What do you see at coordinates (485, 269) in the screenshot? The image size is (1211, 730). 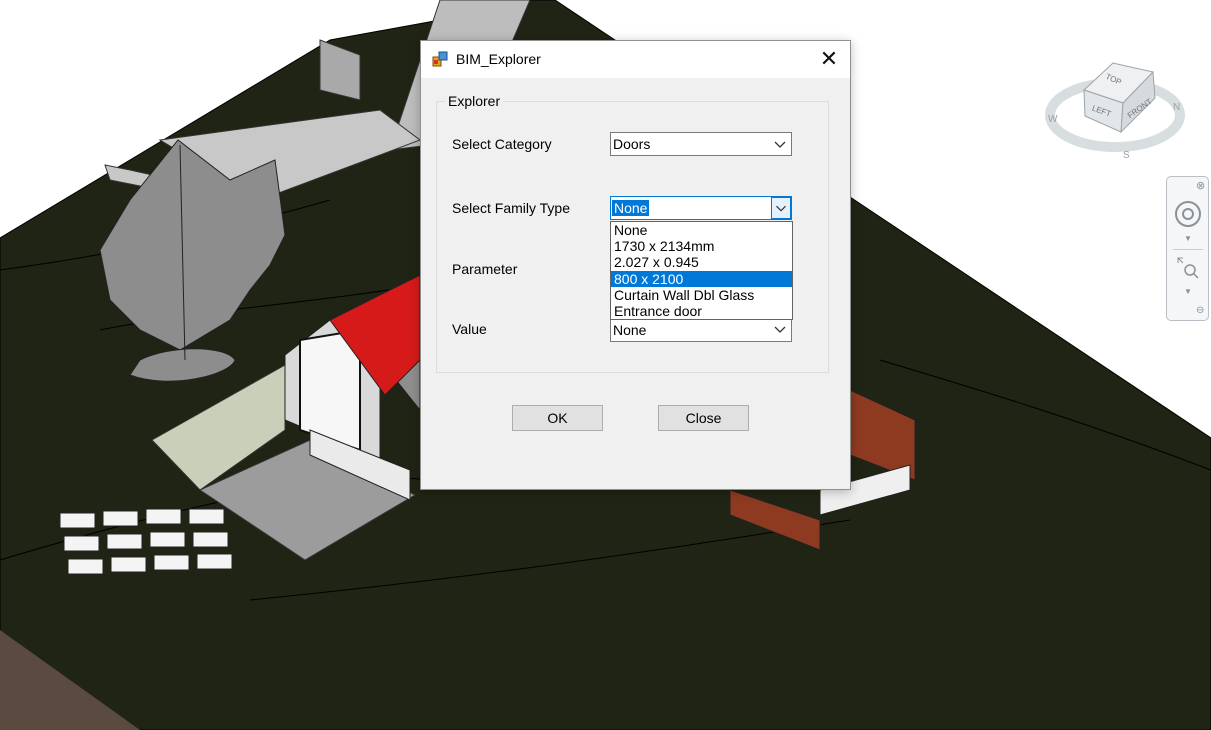 I see `parameter-label: Parameter` at bounding box center [485, 269].